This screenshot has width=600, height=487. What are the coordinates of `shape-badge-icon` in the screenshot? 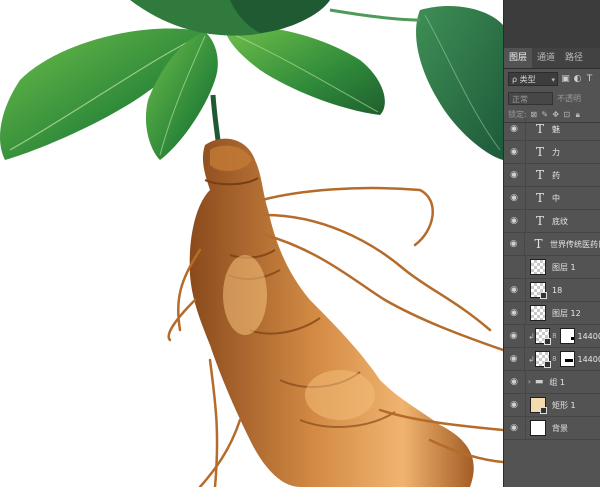 It's located at (543, 410).